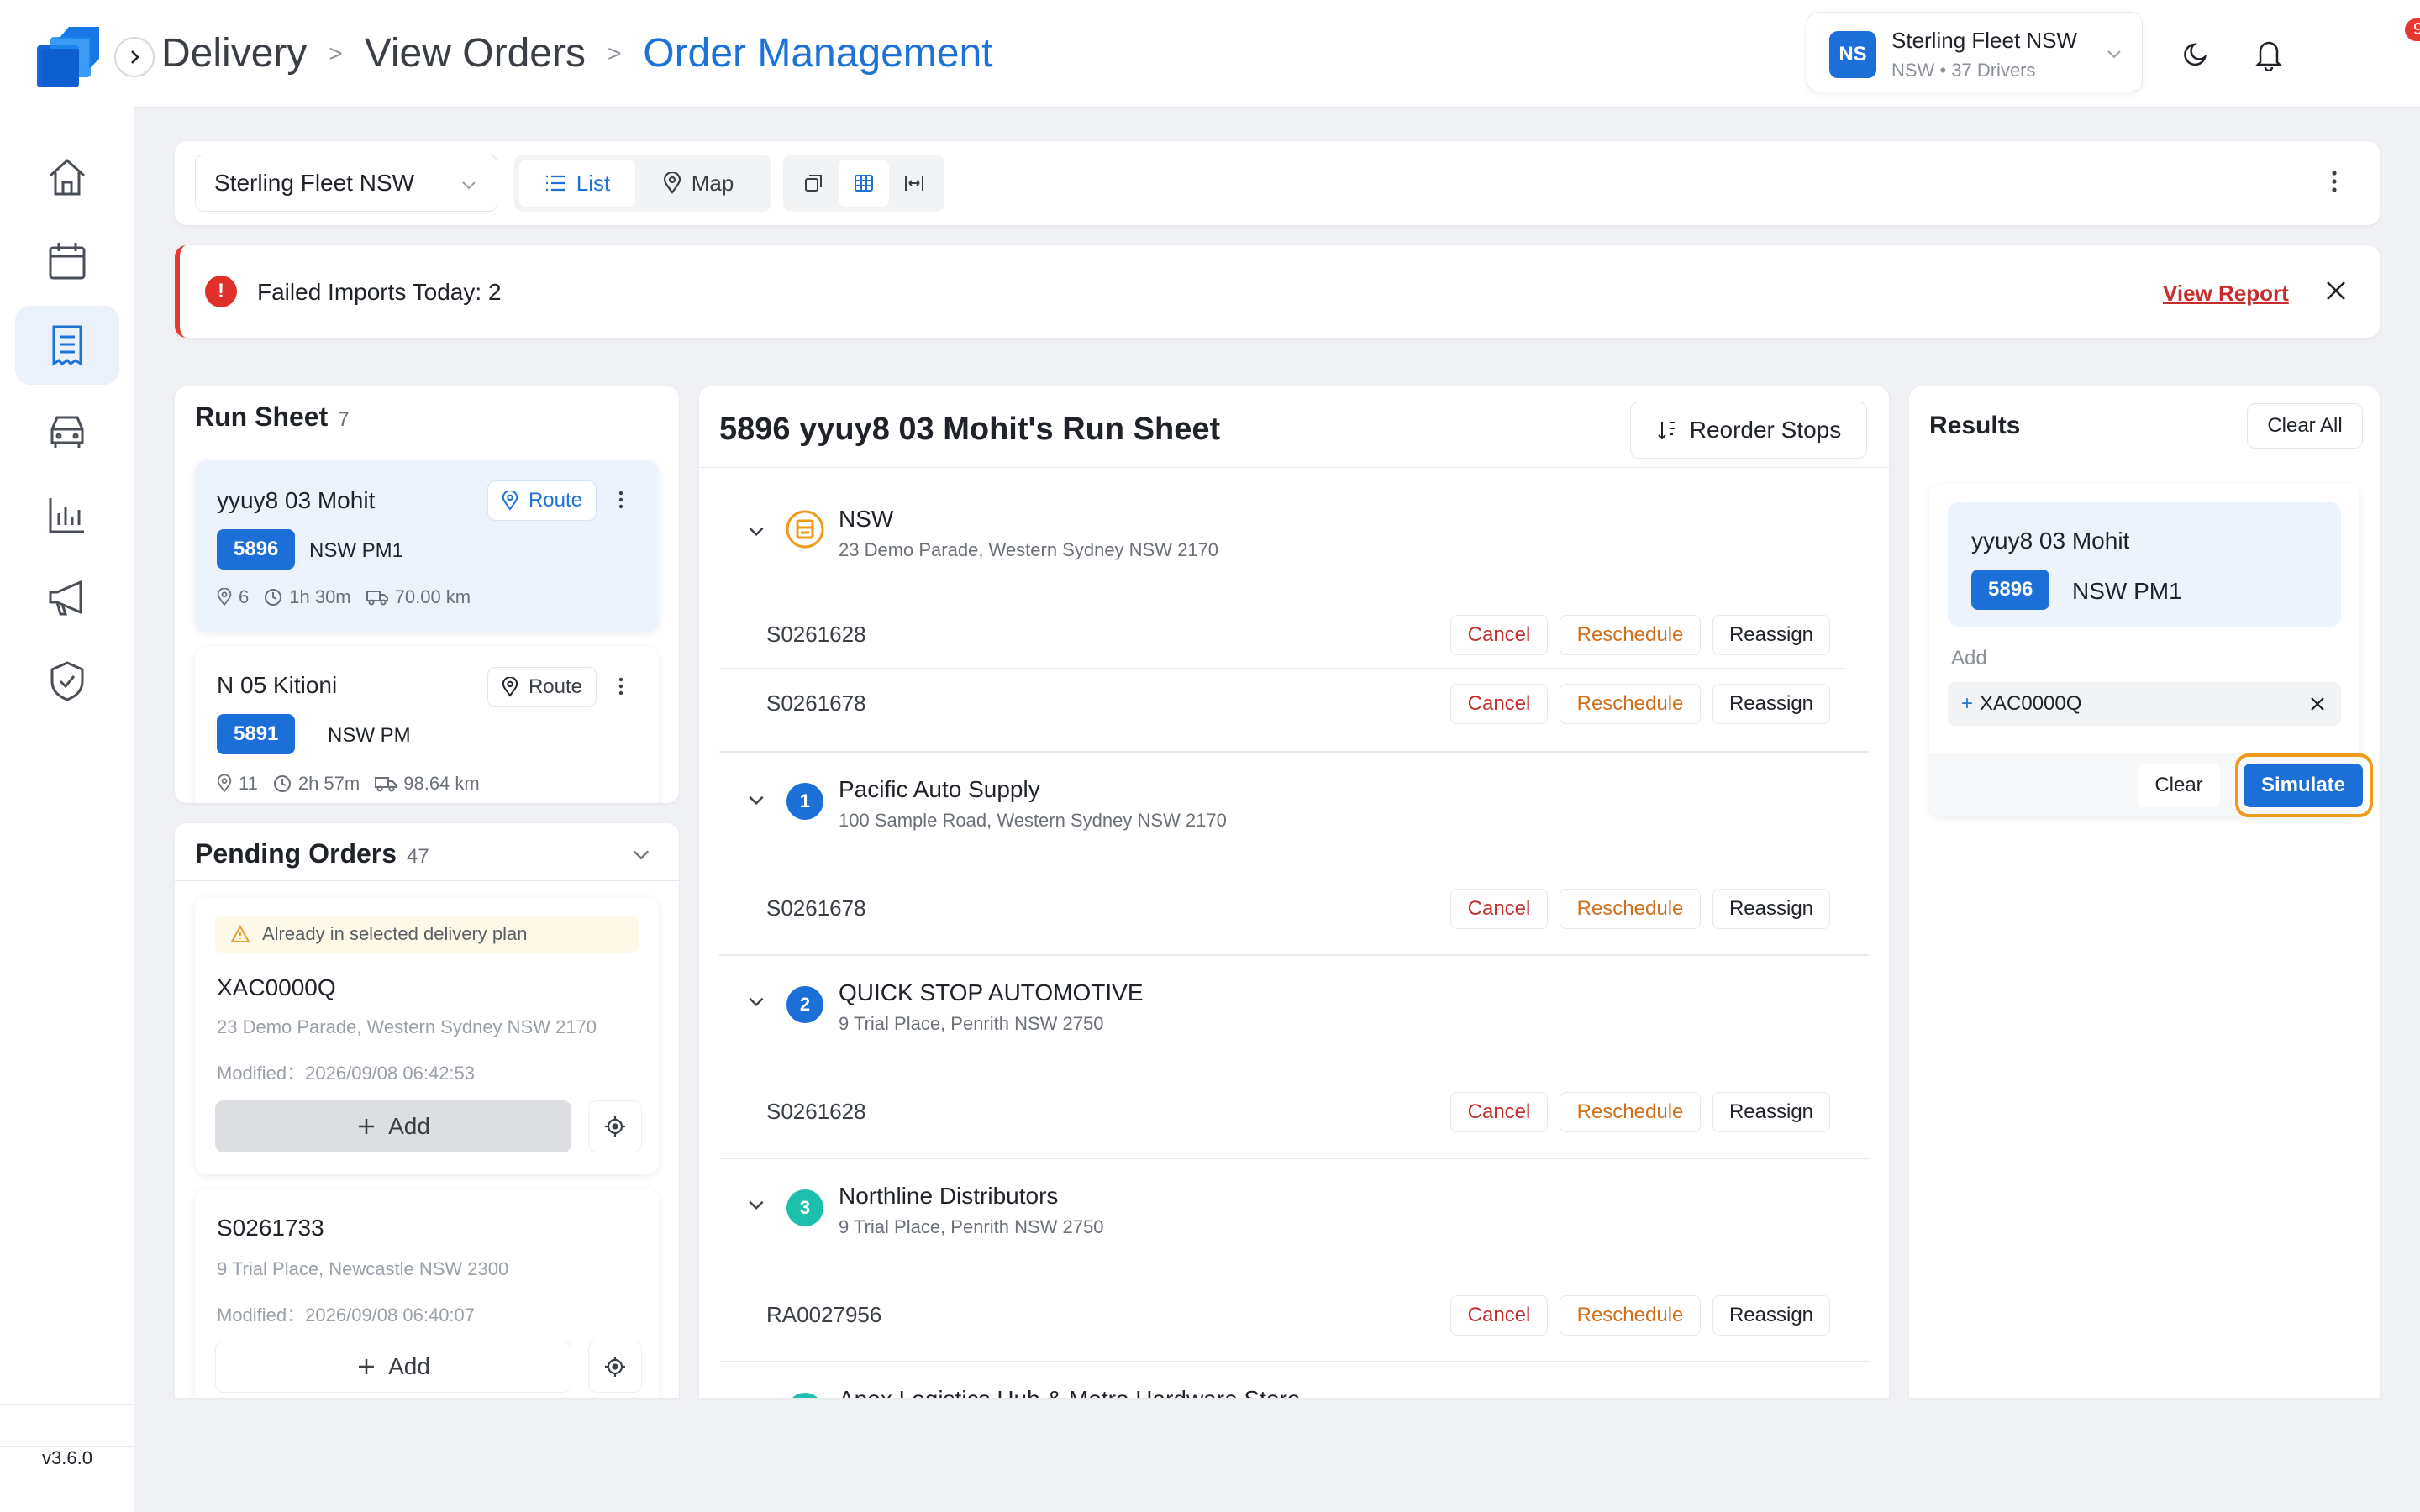  I want to click on view-list-label: List, so click(593, 183).